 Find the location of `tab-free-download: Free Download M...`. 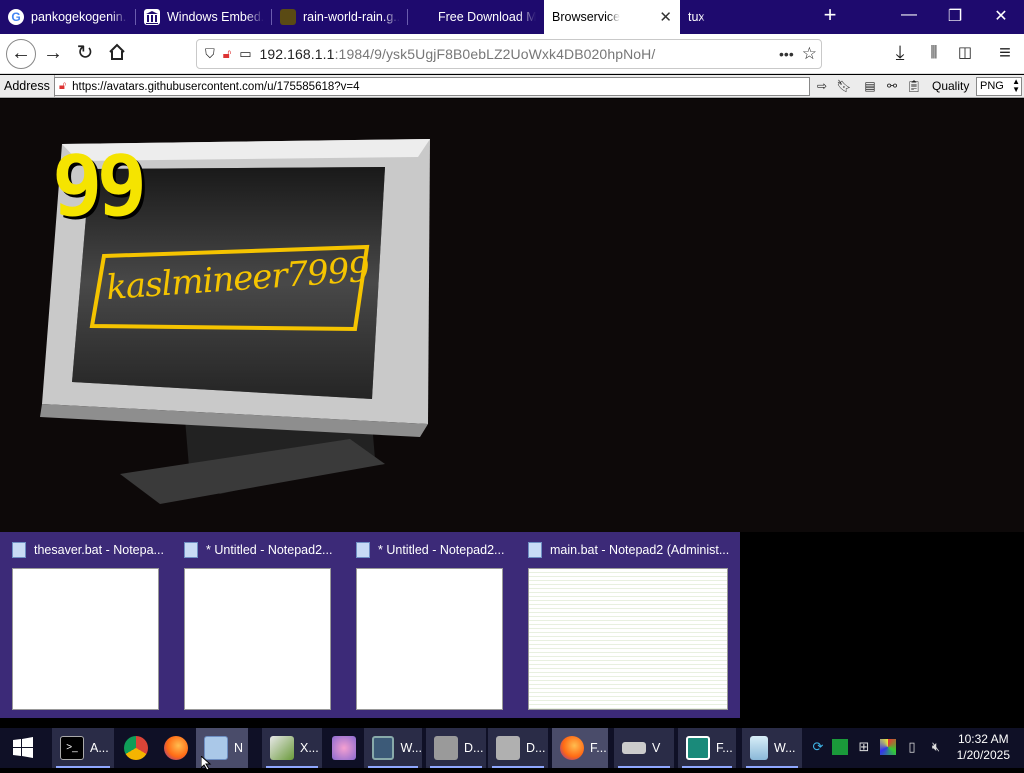

tab-free-download: Free Download M... is located at coordinates (476, 17).